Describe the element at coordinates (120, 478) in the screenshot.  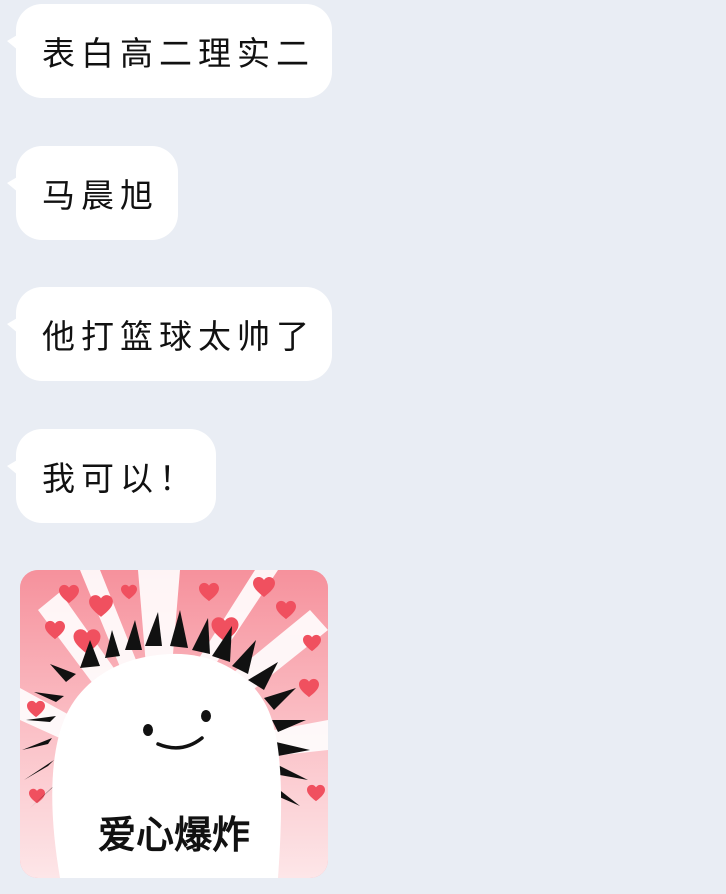
I see `message-text: 我可以！` at that location.